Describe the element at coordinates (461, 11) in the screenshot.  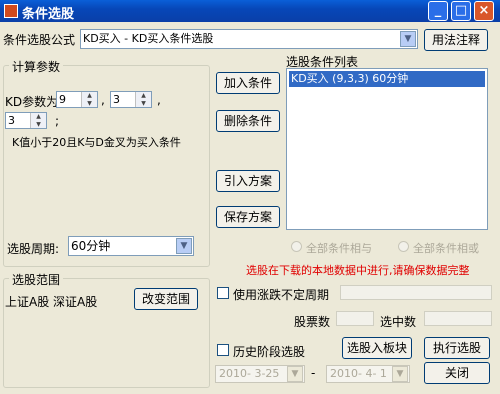
I see `maximize-button: □` at that location.